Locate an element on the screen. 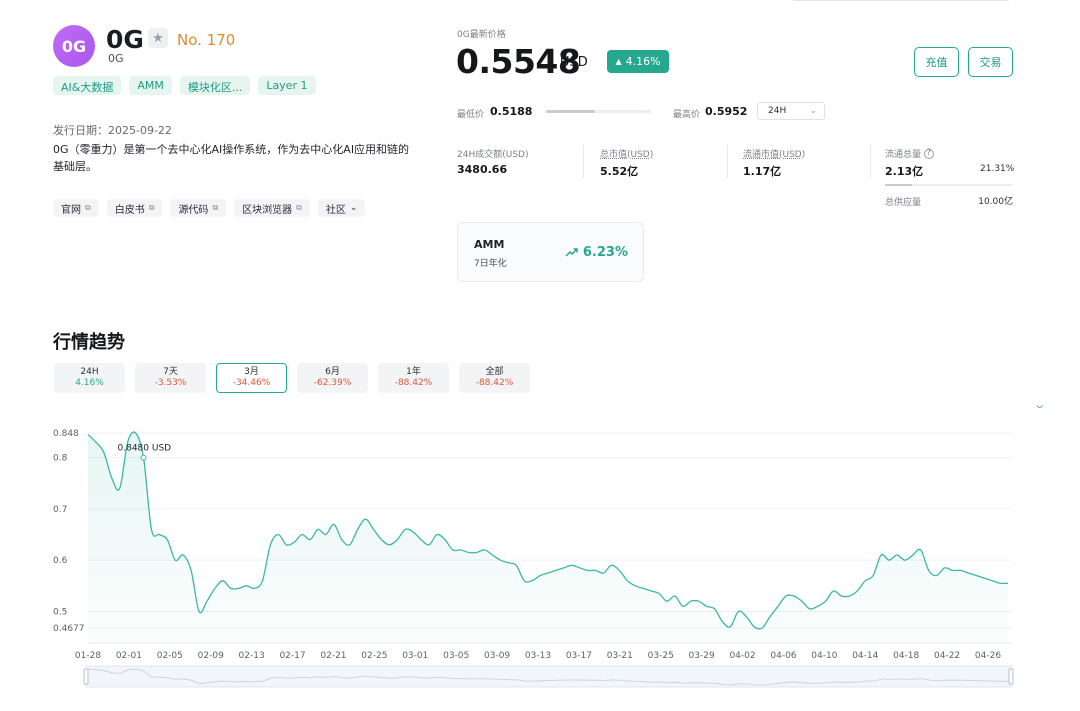  period-change: 4.16% is located at coordinates (89, 383).